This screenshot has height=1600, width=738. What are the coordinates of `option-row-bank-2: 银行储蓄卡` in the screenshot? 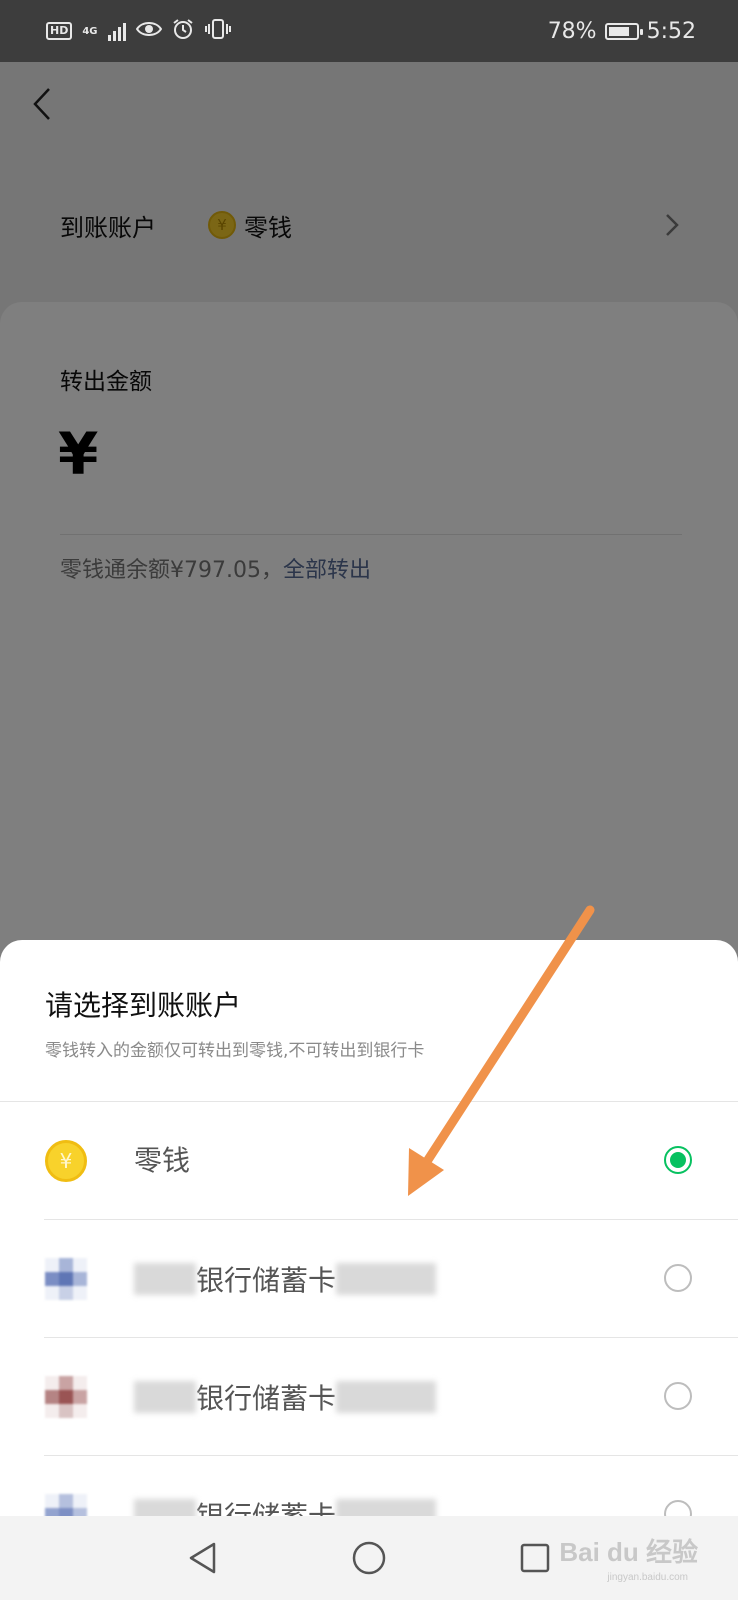 It's located at (369, 1397).